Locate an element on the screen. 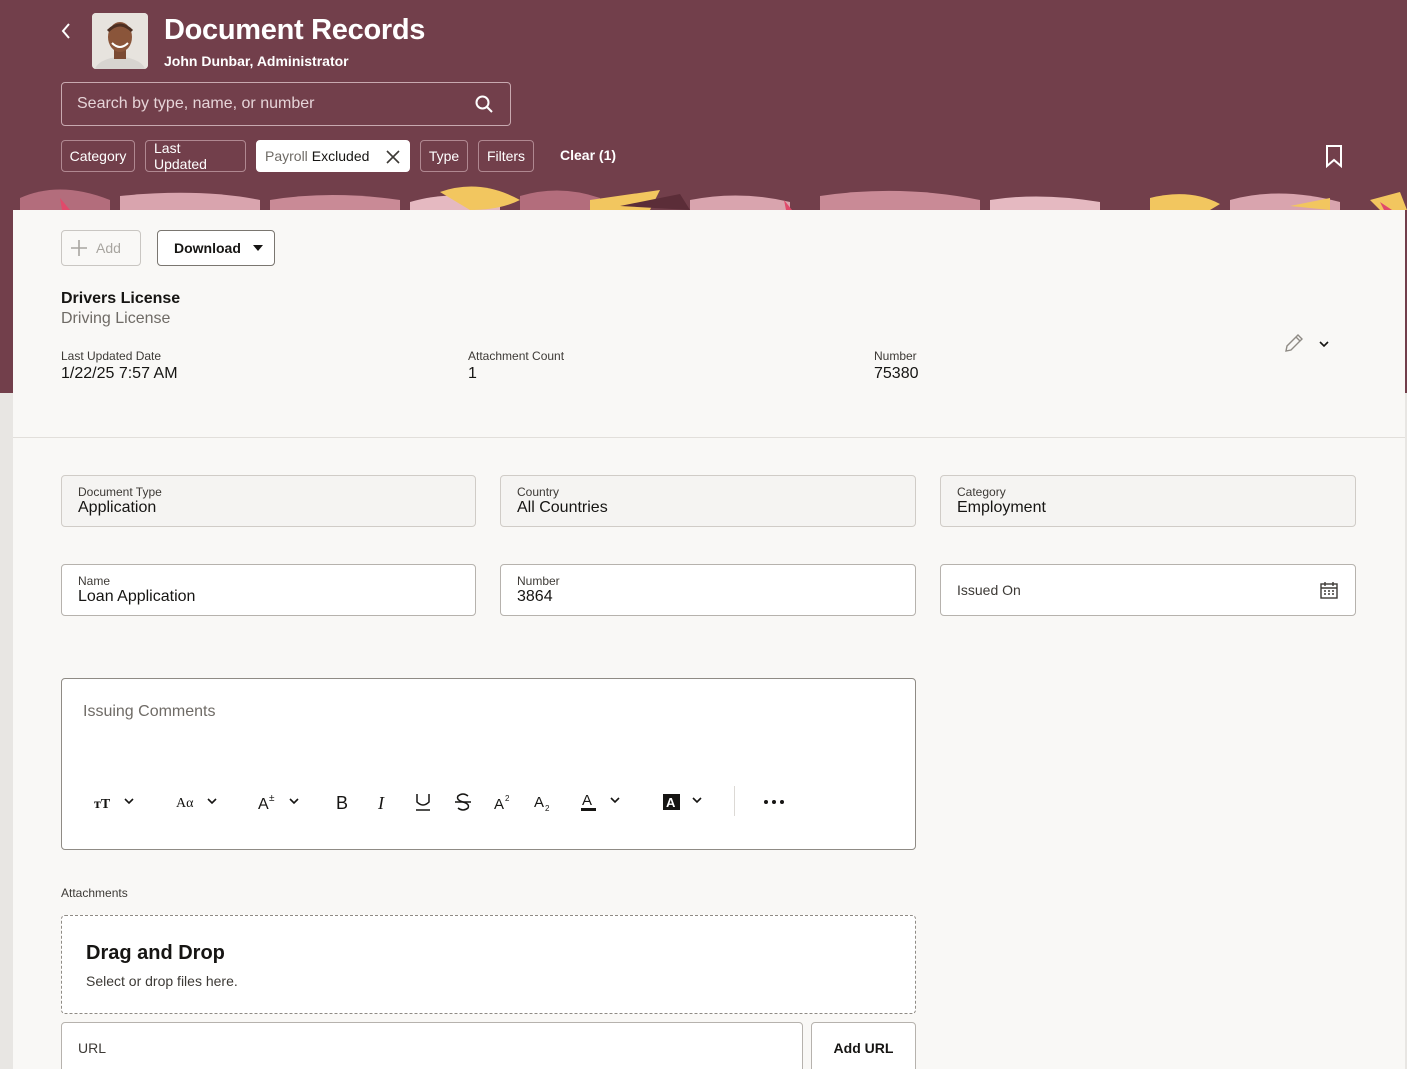  divider is located at coordinates (709, 437).